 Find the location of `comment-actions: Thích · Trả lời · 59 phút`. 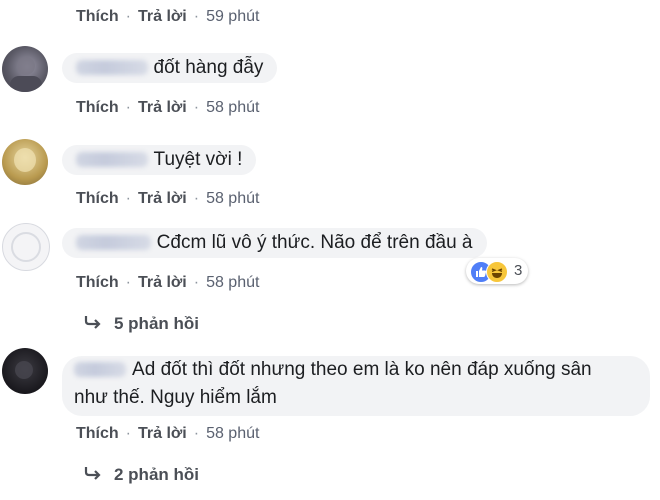

comment-actions: Thích · Trả lời · 59 phút is located at coordinates (168, 17).